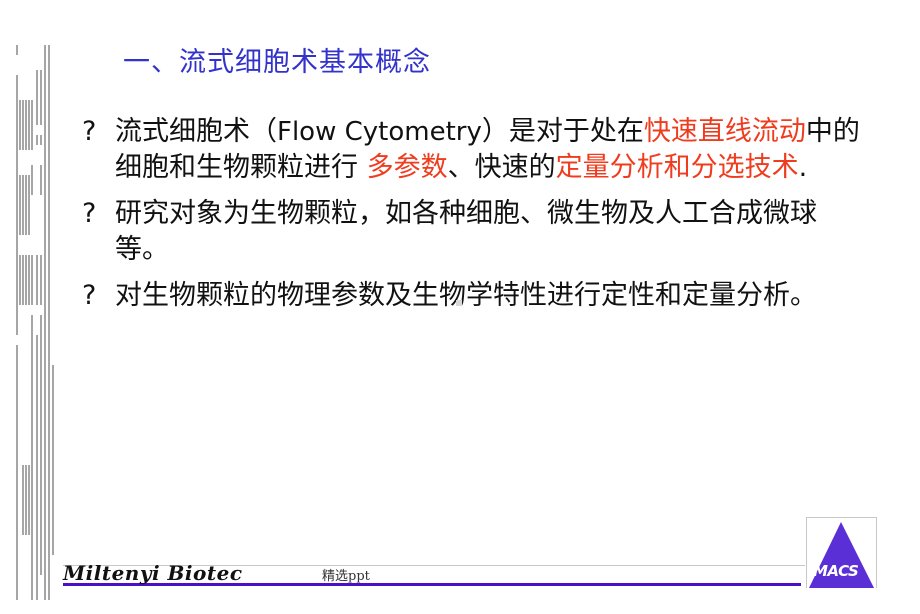 The height and width of the screenshot is (614, 920). Describe the element at coordinates (277, 62) in the screenshot. I see `slide-title: 一、流式细胞术基本概念` at that location.